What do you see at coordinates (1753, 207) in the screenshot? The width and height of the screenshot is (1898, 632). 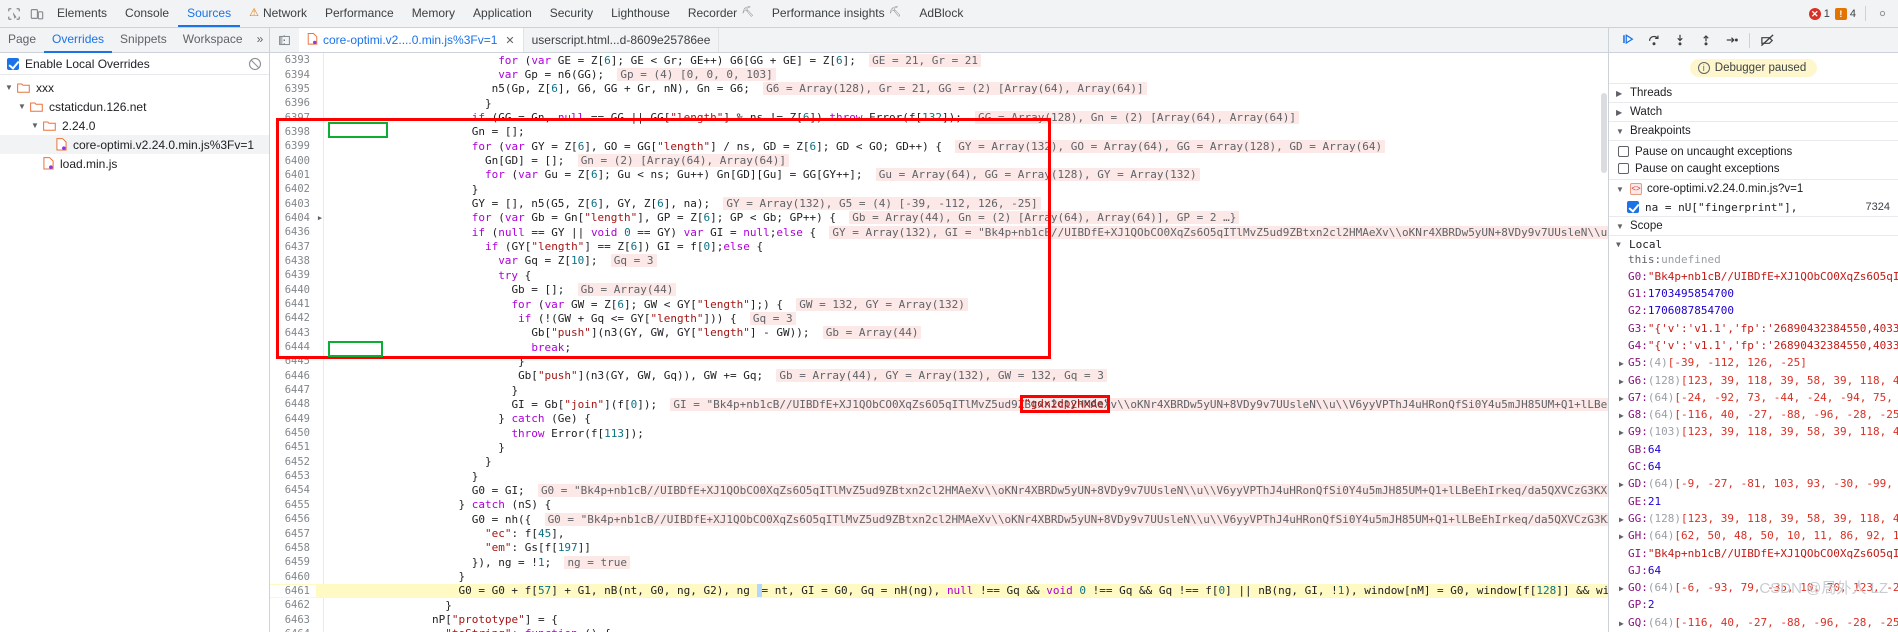 I see `breakpoint-row: na = nU["fingerprint"], 7324` at bounding box center [1753, 207].